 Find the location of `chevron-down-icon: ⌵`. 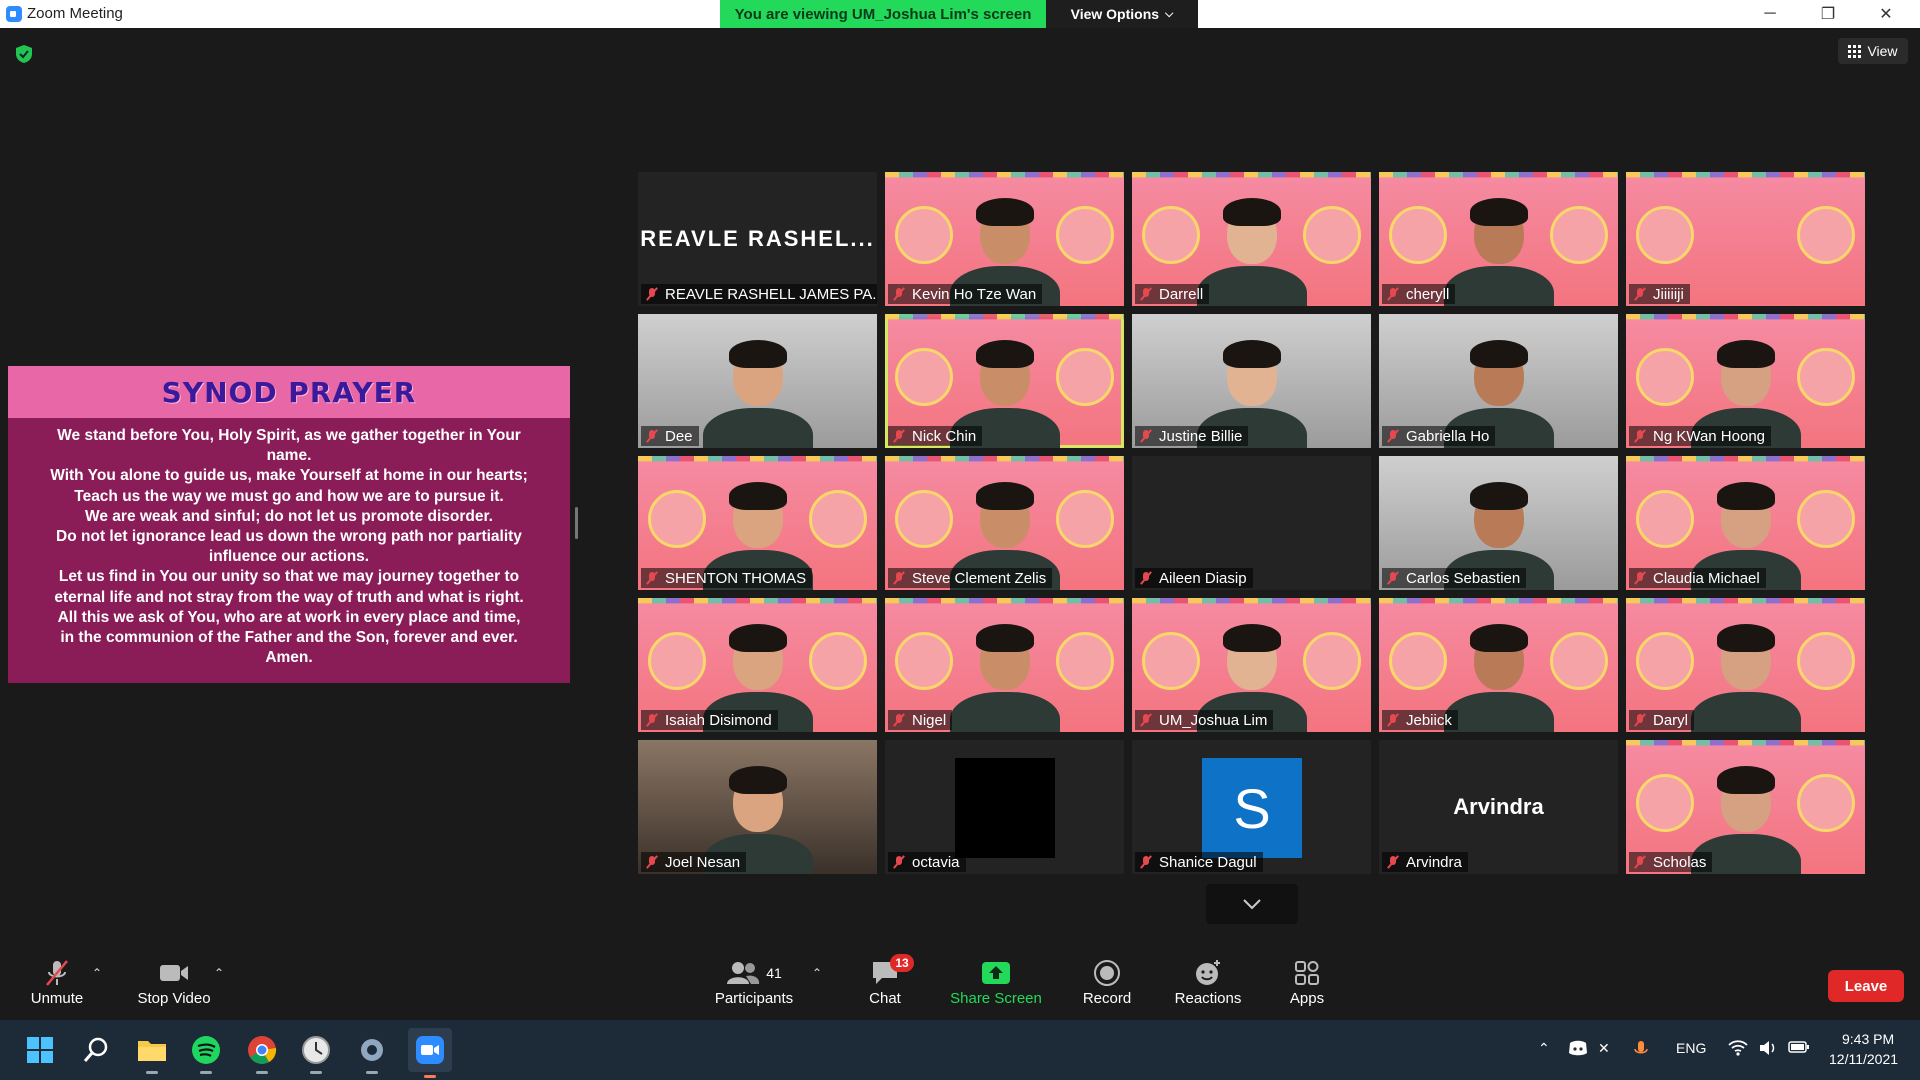

chevron-down-icon: ⌵ is located at coordinates (1169, 13).